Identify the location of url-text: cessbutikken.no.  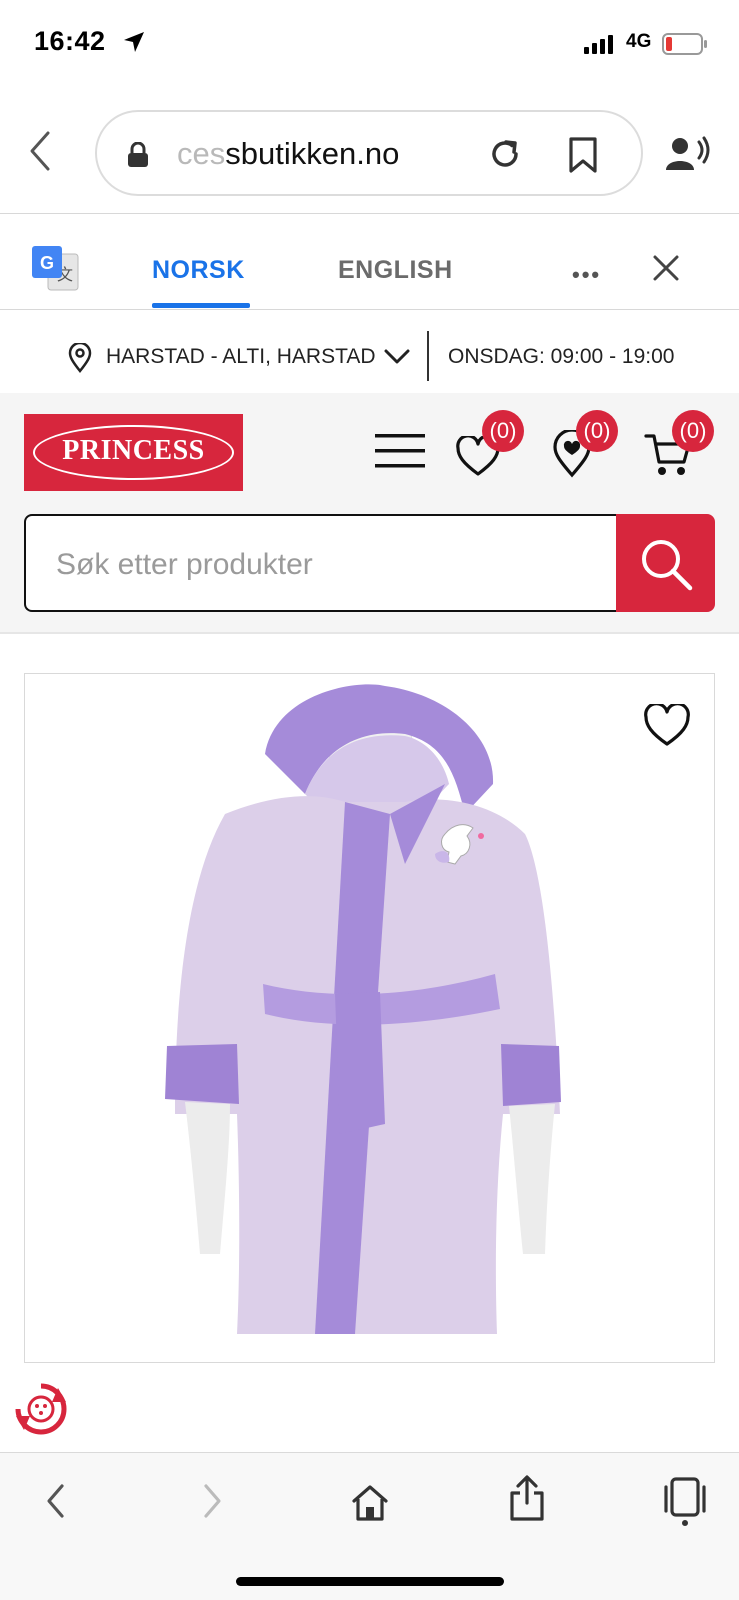
(288, 154).